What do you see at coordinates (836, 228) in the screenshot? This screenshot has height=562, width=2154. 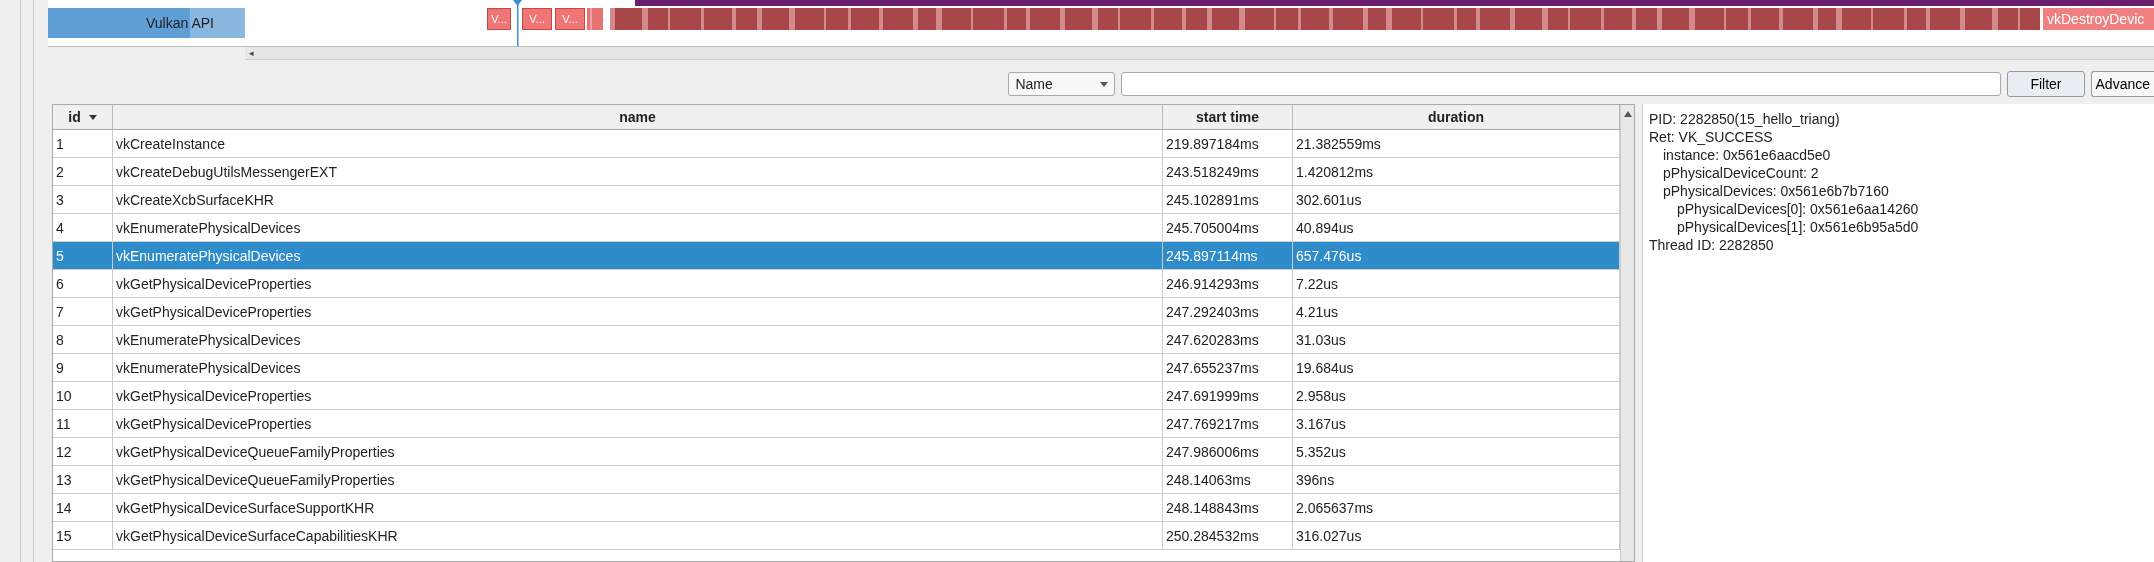 I see `table-row: 4 vkEnumeratePhysicalDevices 245.705004ms 40.894us` at bounding box center [836, 228].